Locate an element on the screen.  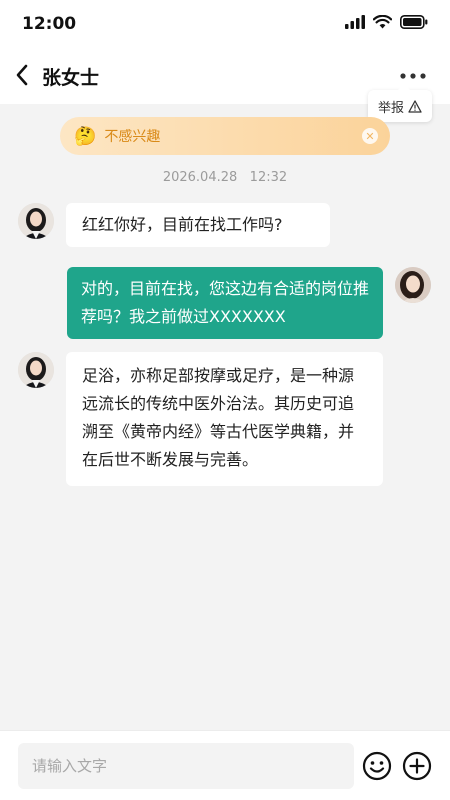
back-icon is located at coordinates (23, 75).